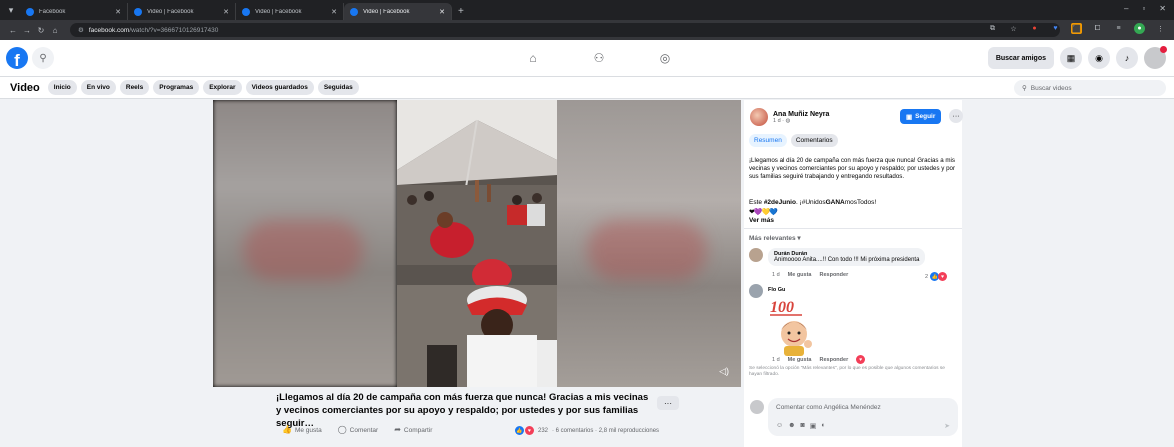 This screenshot has width=1174, height=447. I want to click on home-icon: ⌂, so click(55, 30).